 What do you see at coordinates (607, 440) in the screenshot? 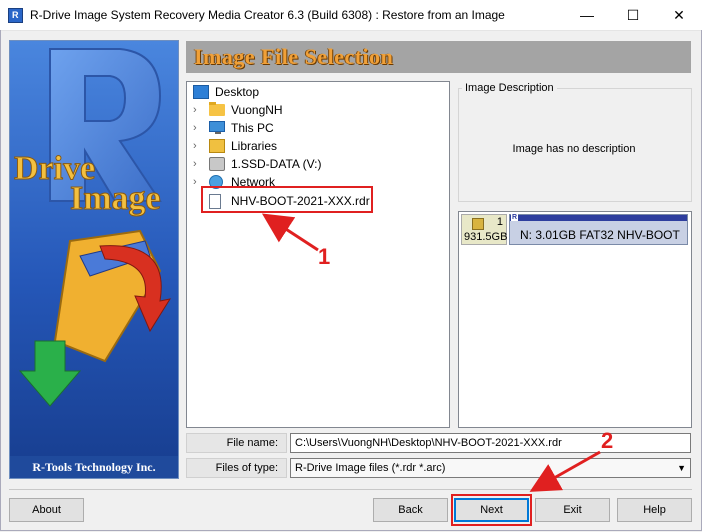
I see `annotation-number-2: 2` at bounding box center [607, 440].